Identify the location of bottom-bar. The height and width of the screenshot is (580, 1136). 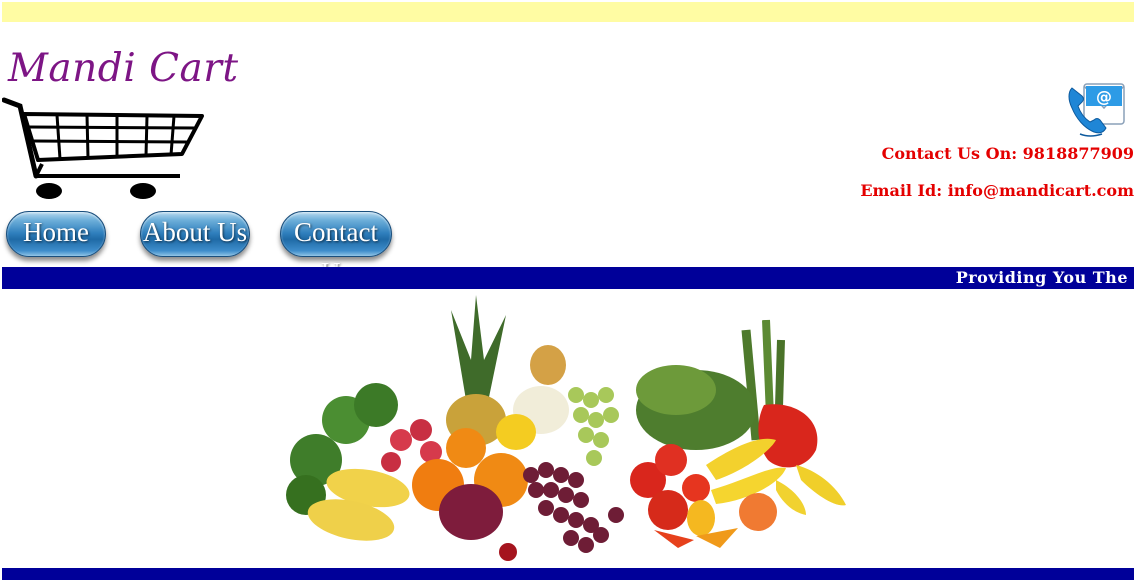
(568, 574).